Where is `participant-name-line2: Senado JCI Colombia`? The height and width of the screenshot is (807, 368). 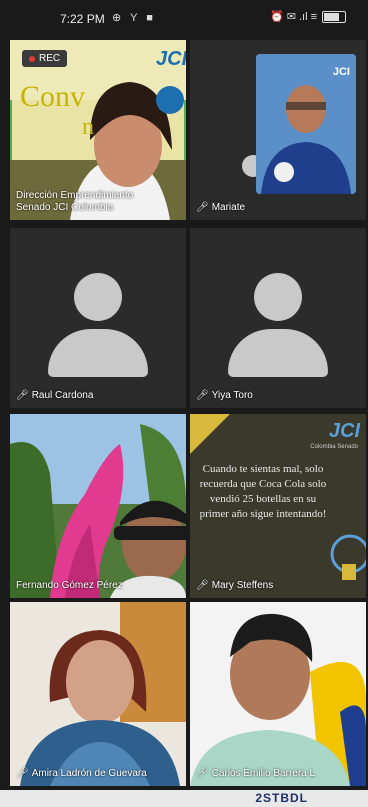 participant-name-line2: Senado JCI Colombia is located at coordinates (65, 207).